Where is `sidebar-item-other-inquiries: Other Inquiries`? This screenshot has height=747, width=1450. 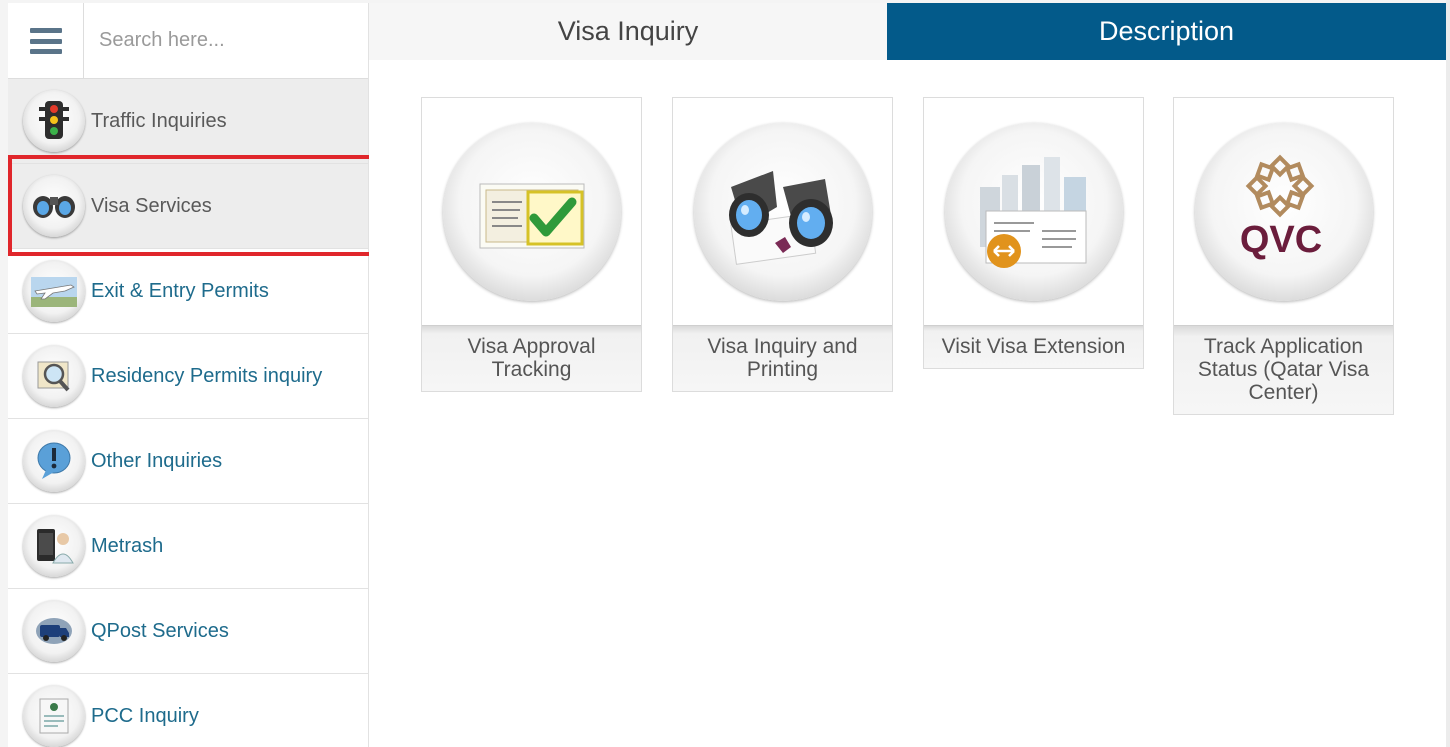
sidebar-item-other-inquiries: Other Inquiries is located at coordinates (188, 461).